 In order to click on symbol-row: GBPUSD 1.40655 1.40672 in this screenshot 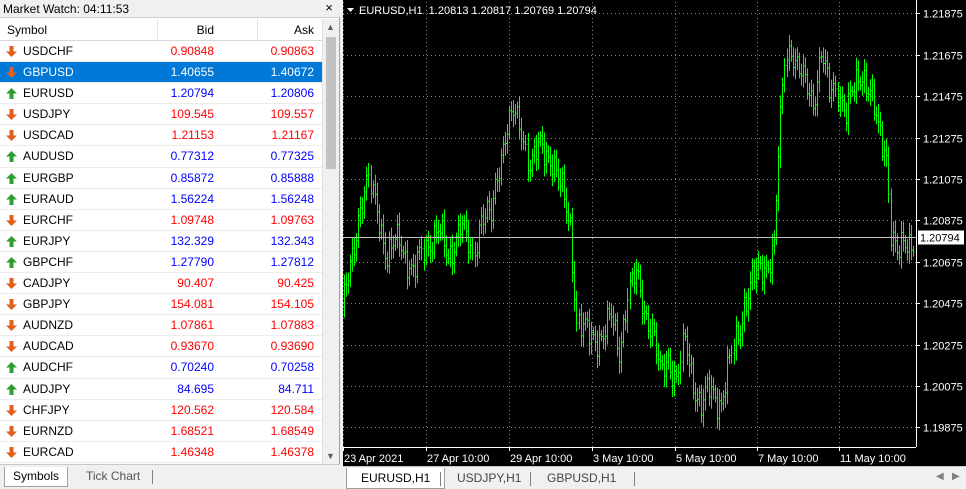, I will do `click(161, 73)`.